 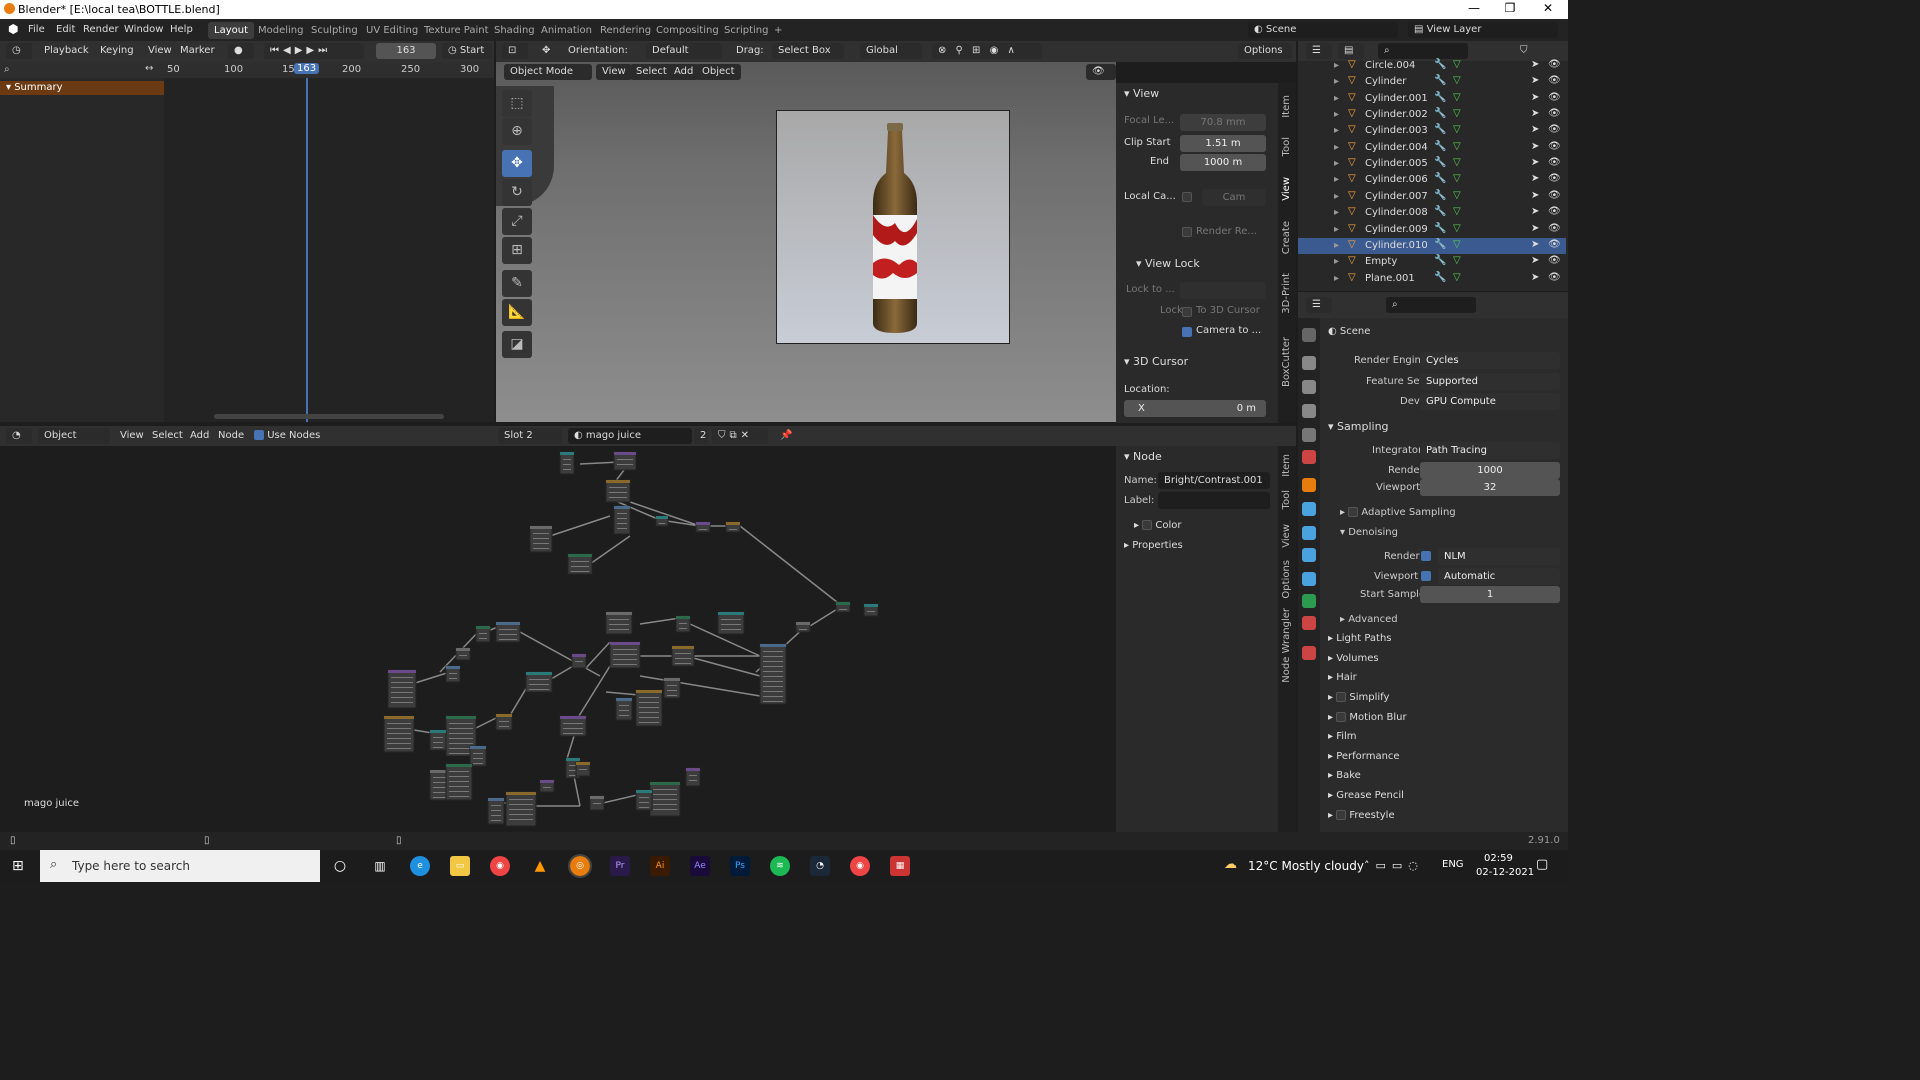 I want to click on editor-type-icon: ☰, so click(x=1319, y=305).